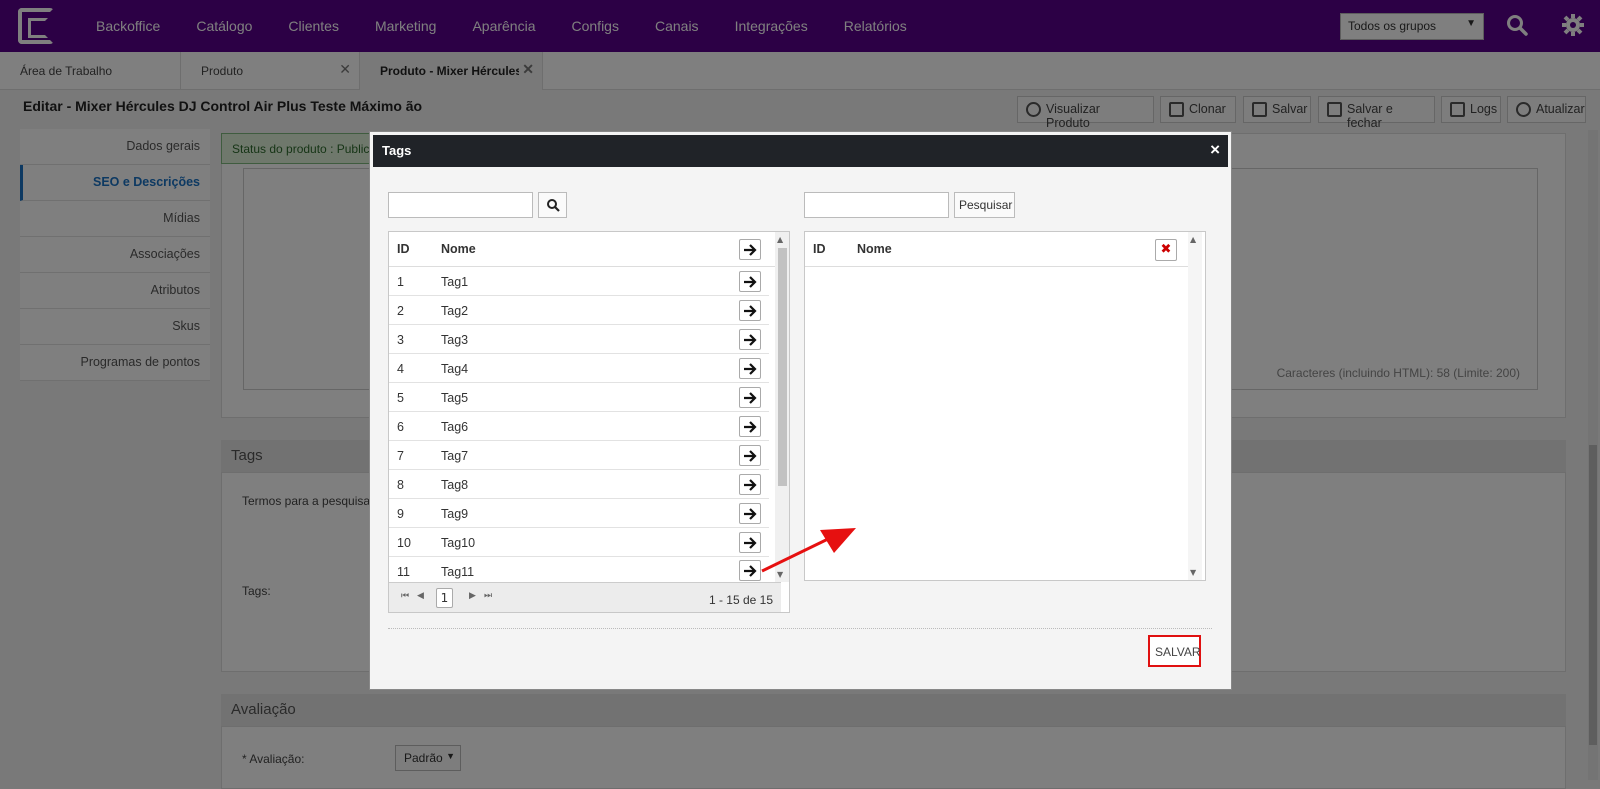 This screenshot has width=1600, height=789. What do you see at coordinates (1178, 652) in the screenshot?
I see `save-button-label: SALVAR` at bounding box center [1178, 652].